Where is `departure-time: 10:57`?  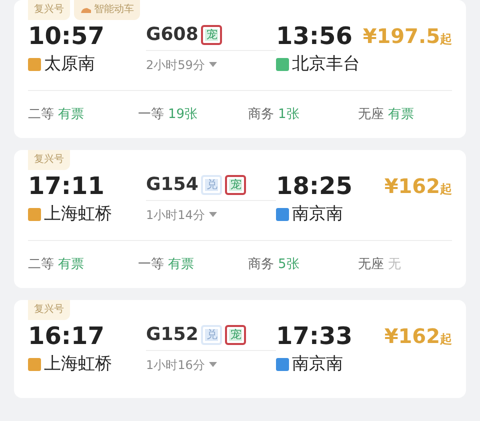 departure-time: 10:57 is located at coordinates (67, 36).